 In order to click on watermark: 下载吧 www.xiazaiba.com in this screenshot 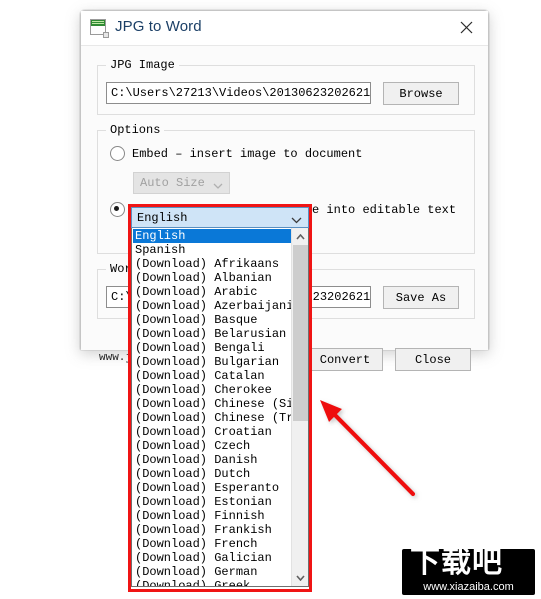, I will do `click(468, 572)`.